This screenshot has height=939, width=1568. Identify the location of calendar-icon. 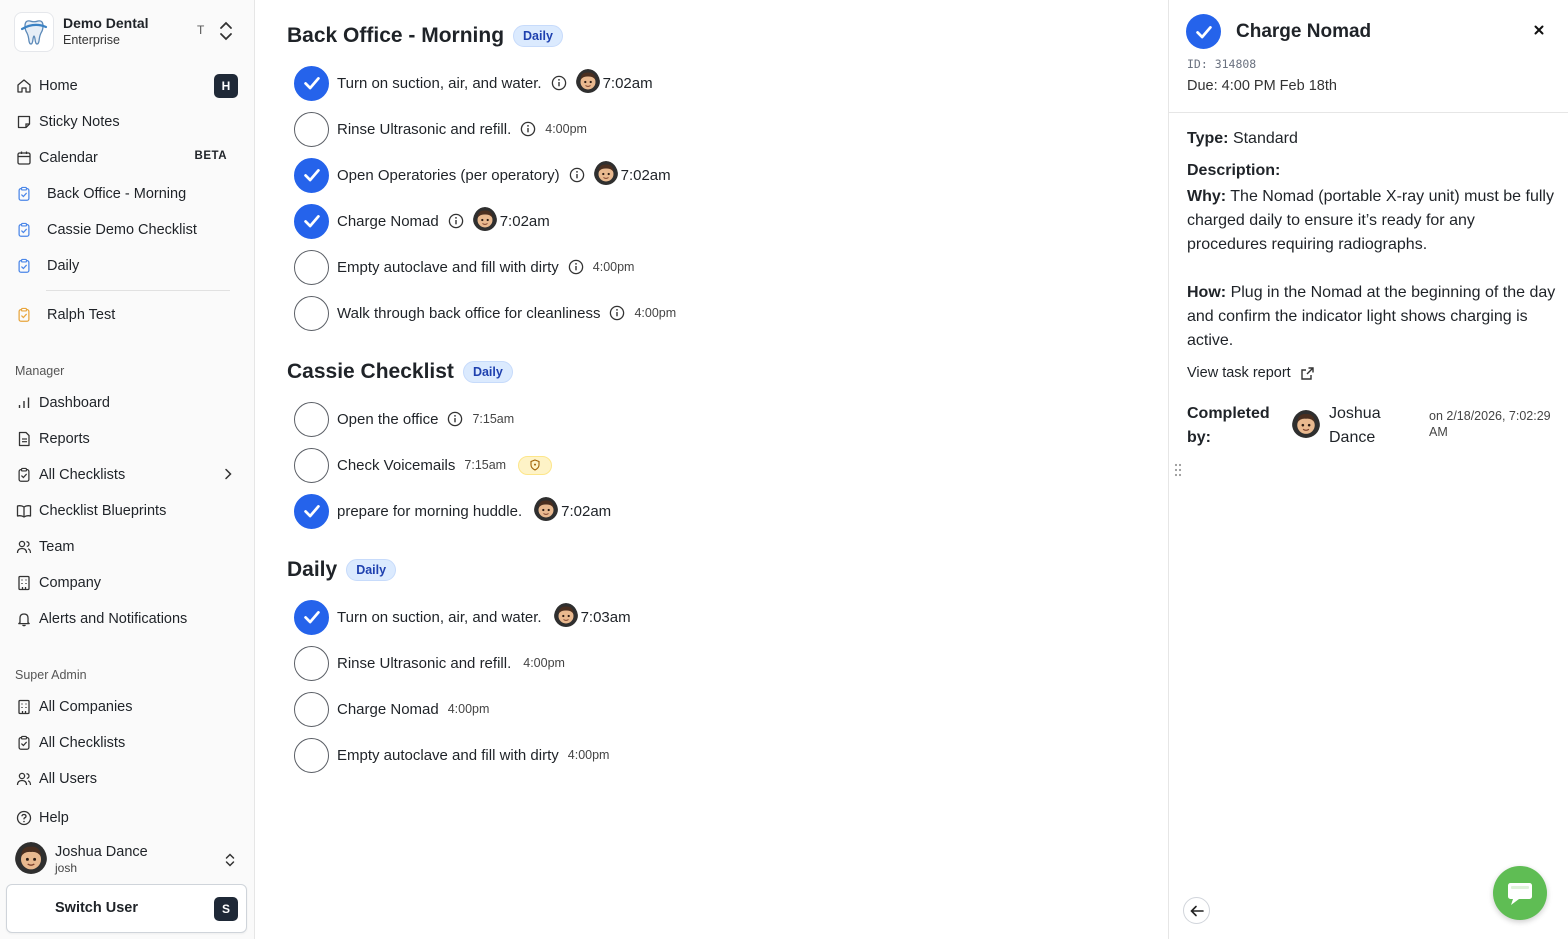
(24, 158).